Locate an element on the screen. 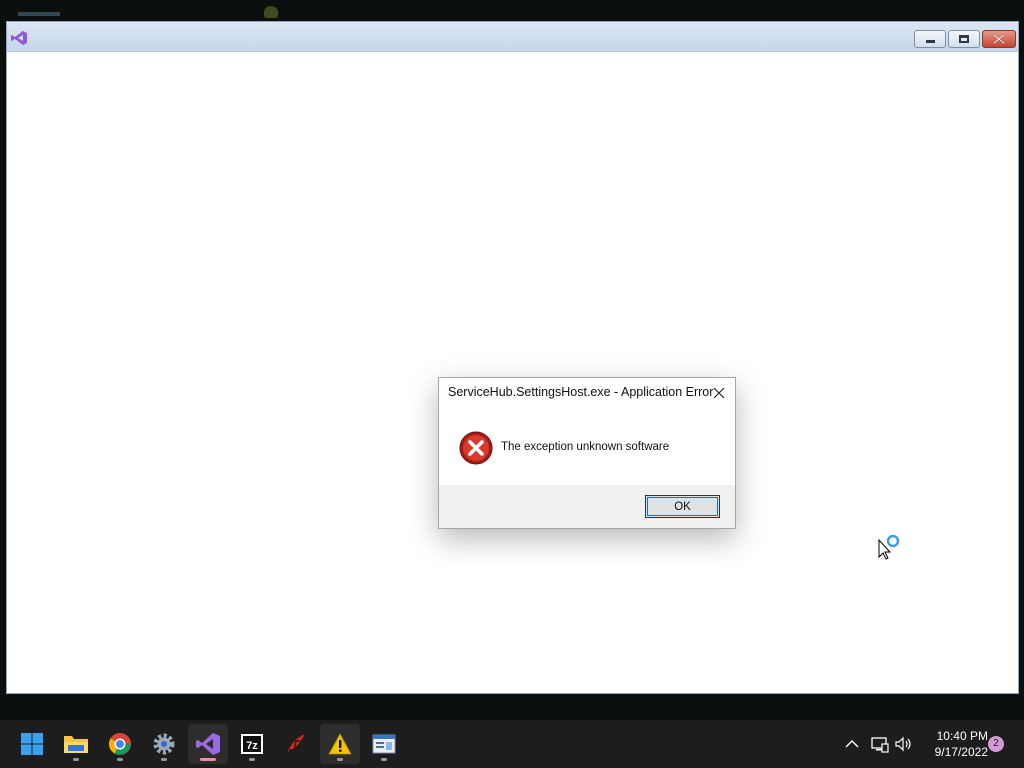 The width and height of the screenshot is (1024, 768). maximize-button is located at coordinates (964, 39).